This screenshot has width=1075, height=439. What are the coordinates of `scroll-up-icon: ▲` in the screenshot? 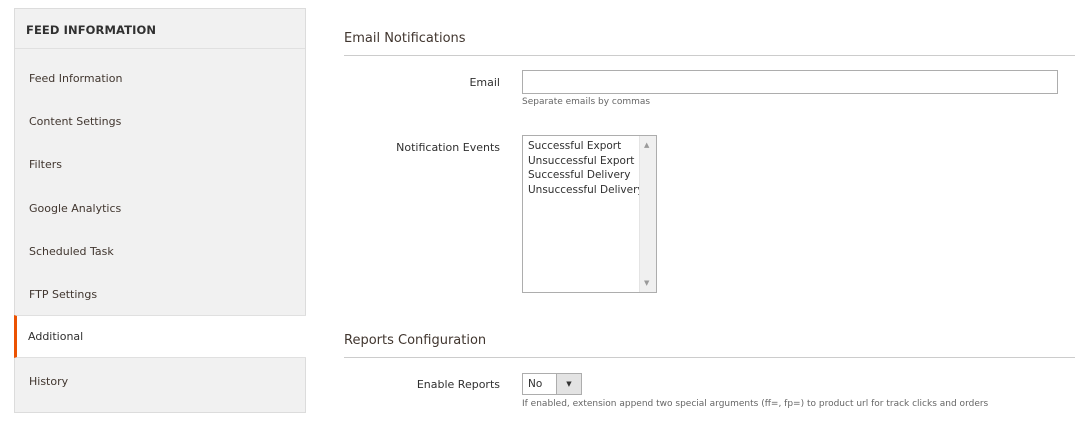 It's located at (646, 145).